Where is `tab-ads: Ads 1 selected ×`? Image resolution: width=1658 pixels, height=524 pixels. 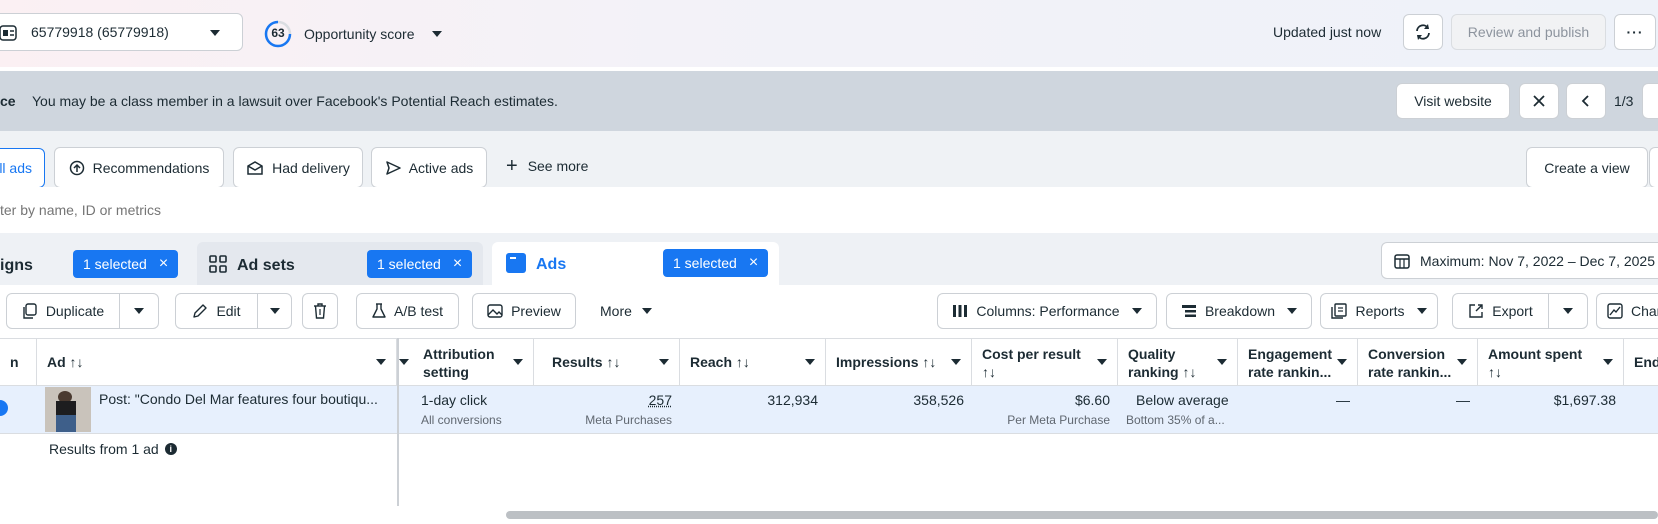 tab-ads: Ads 1 selected × is located at coordinates (635, 263).